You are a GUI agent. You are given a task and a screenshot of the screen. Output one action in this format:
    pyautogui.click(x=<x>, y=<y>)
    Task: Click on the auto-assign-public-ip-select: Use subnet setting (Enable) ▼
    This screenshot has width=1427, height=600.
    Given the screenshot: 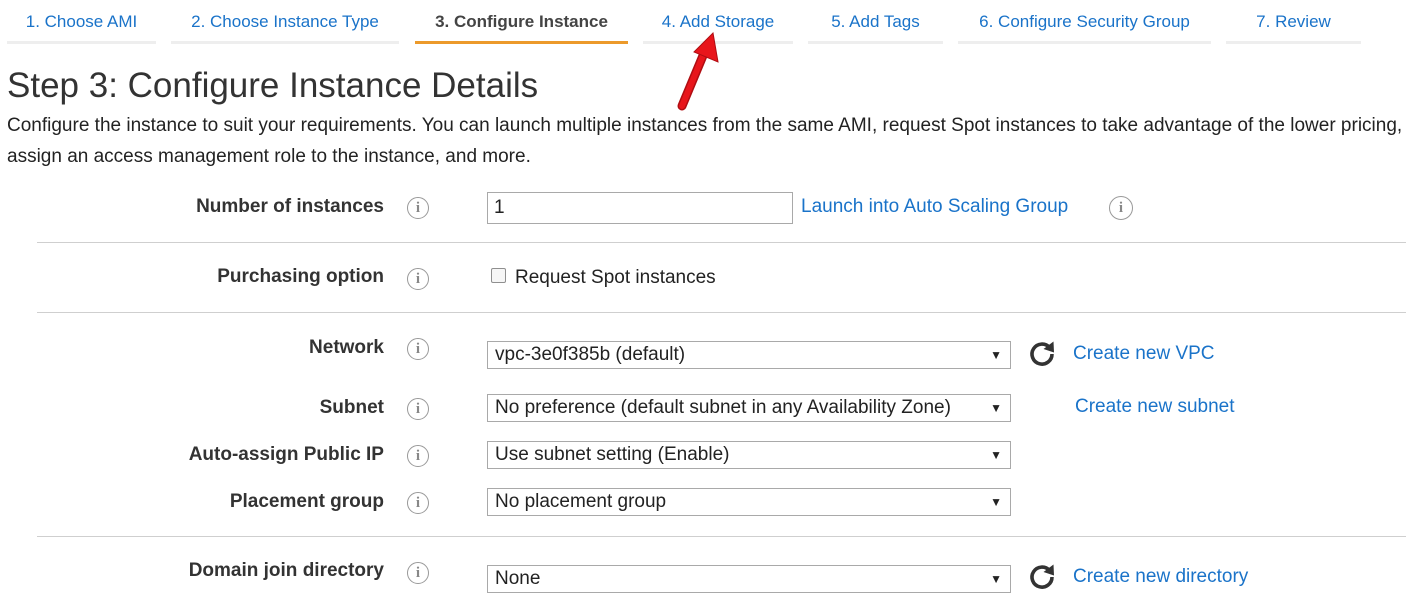 What is the action you would take?
    pyautogui.click(x=749, y=455)
    